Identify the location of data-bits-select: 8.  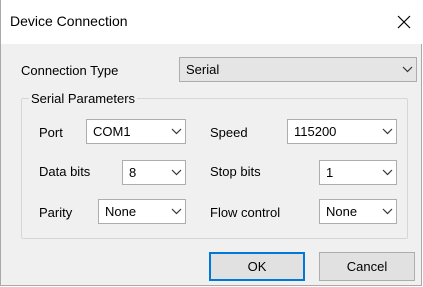
(154, 172).